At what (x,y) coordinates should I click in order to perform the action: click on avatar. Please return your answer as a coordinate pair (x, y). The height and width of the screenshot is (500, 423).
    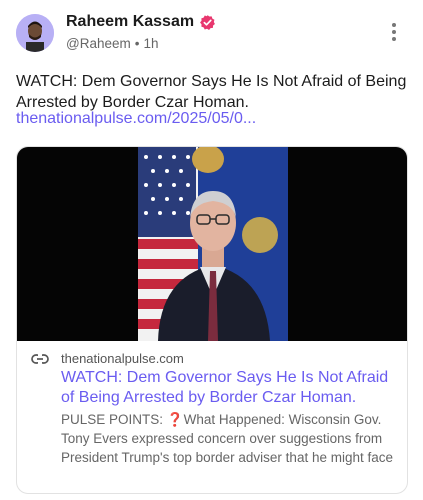
    Looking at the image, I should click on (35, 33).